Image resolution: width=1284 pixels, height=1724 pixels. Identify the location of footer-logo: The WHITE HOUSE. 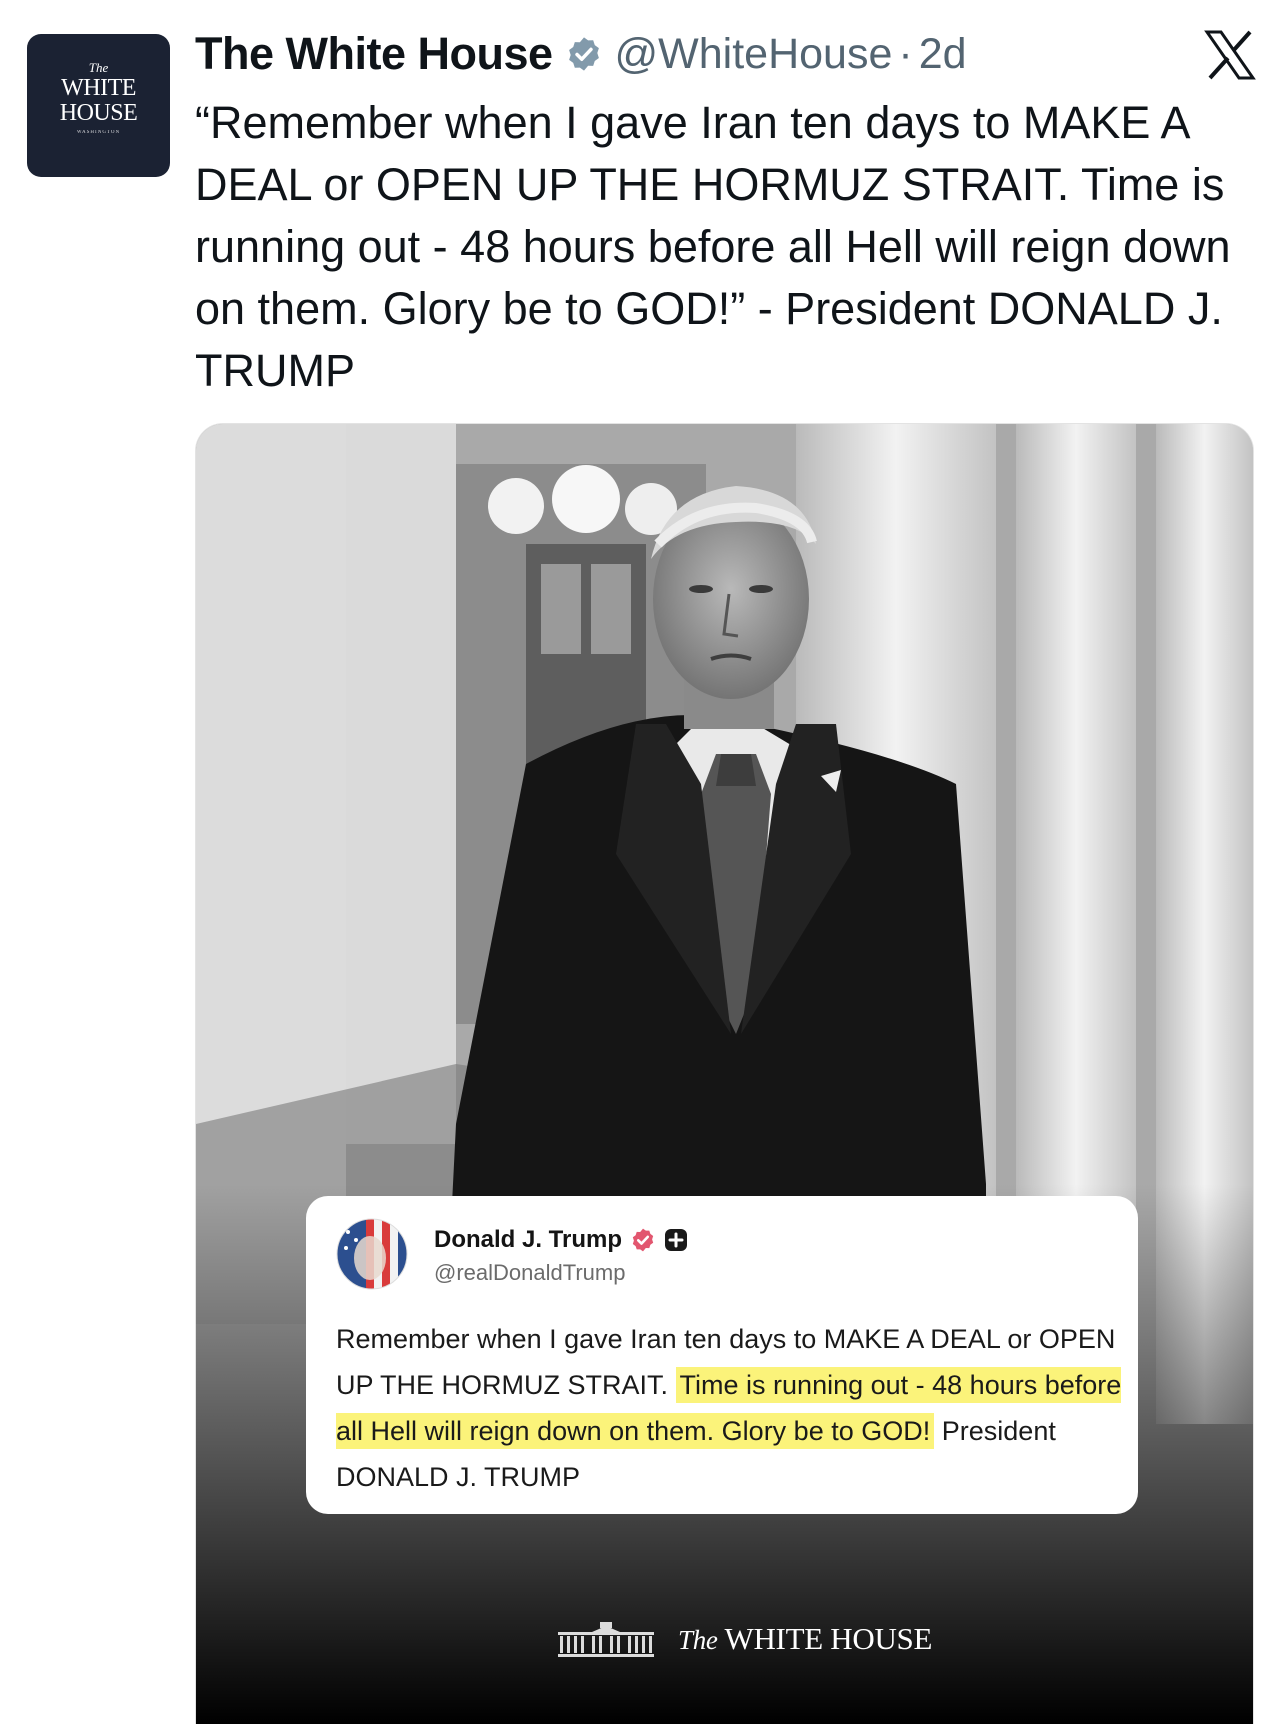
(744, 1639).